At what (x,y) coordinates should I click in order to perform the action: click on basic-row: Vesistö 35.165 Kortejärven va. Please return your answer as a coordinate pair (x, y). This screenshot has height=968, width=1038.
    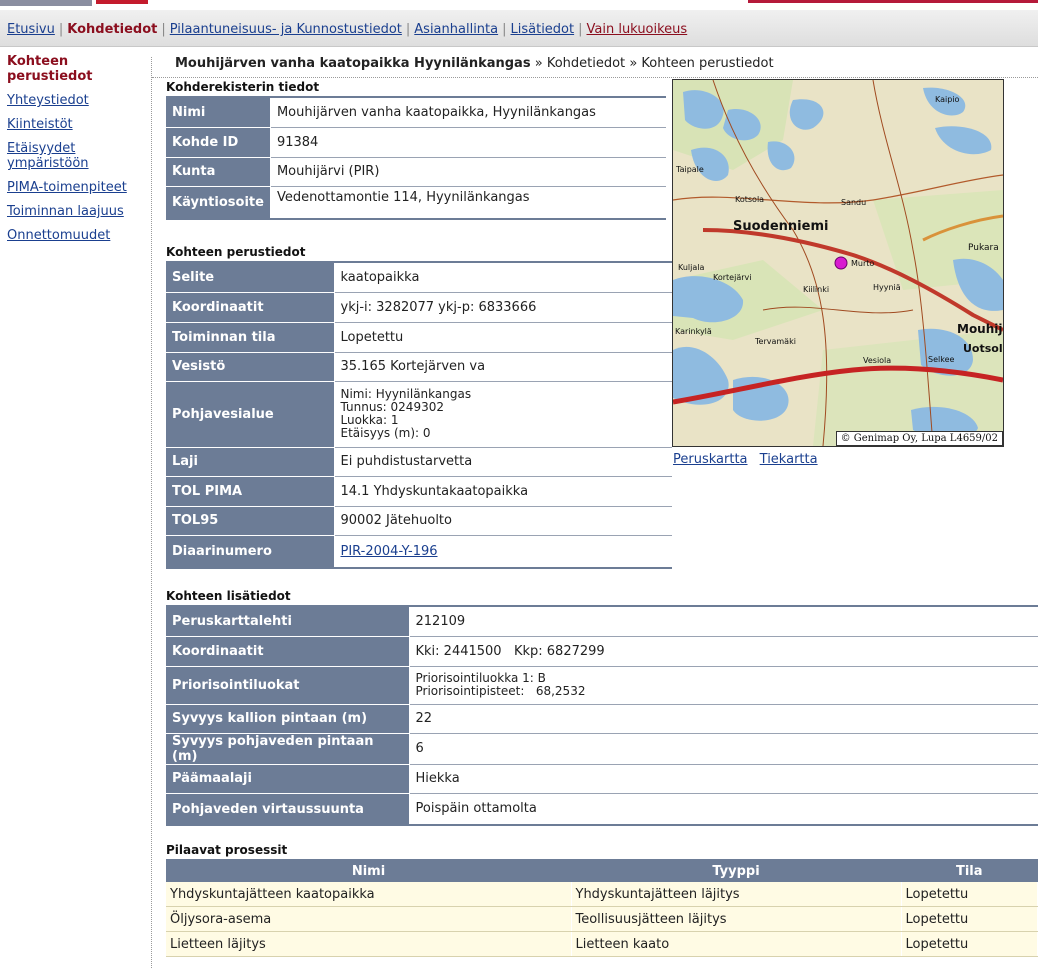
    Looking at the image, I should click on (419, 367).